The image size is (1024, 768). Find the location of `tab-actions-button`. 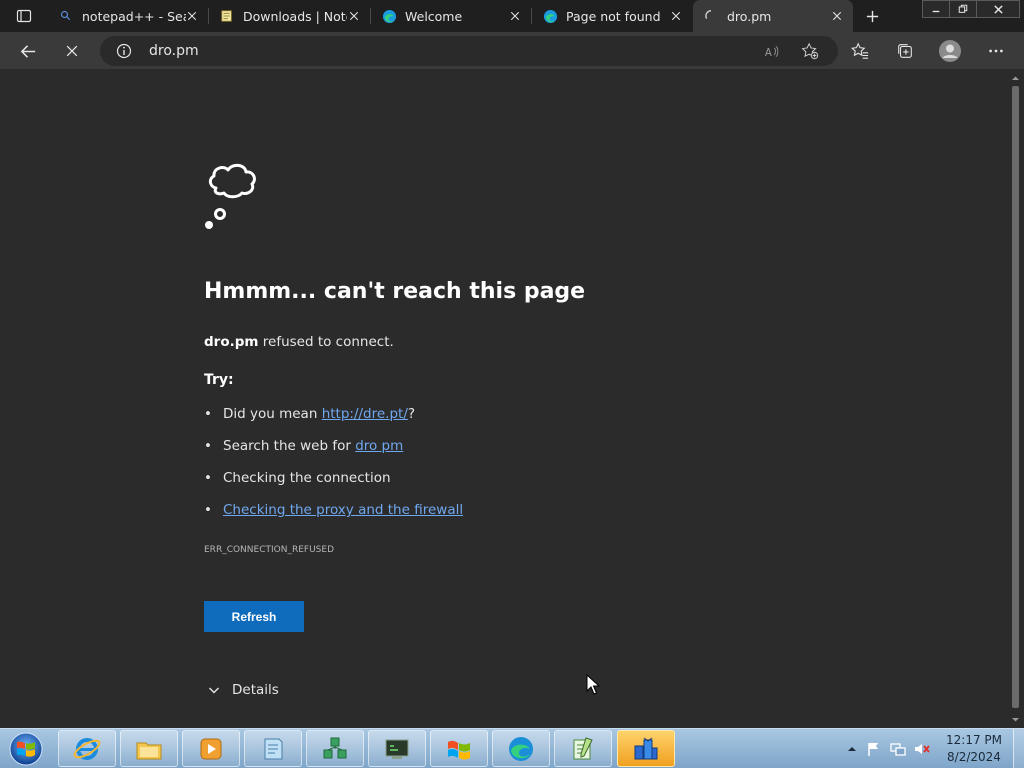

tab-actions-button is located at coordinates (24, 16).